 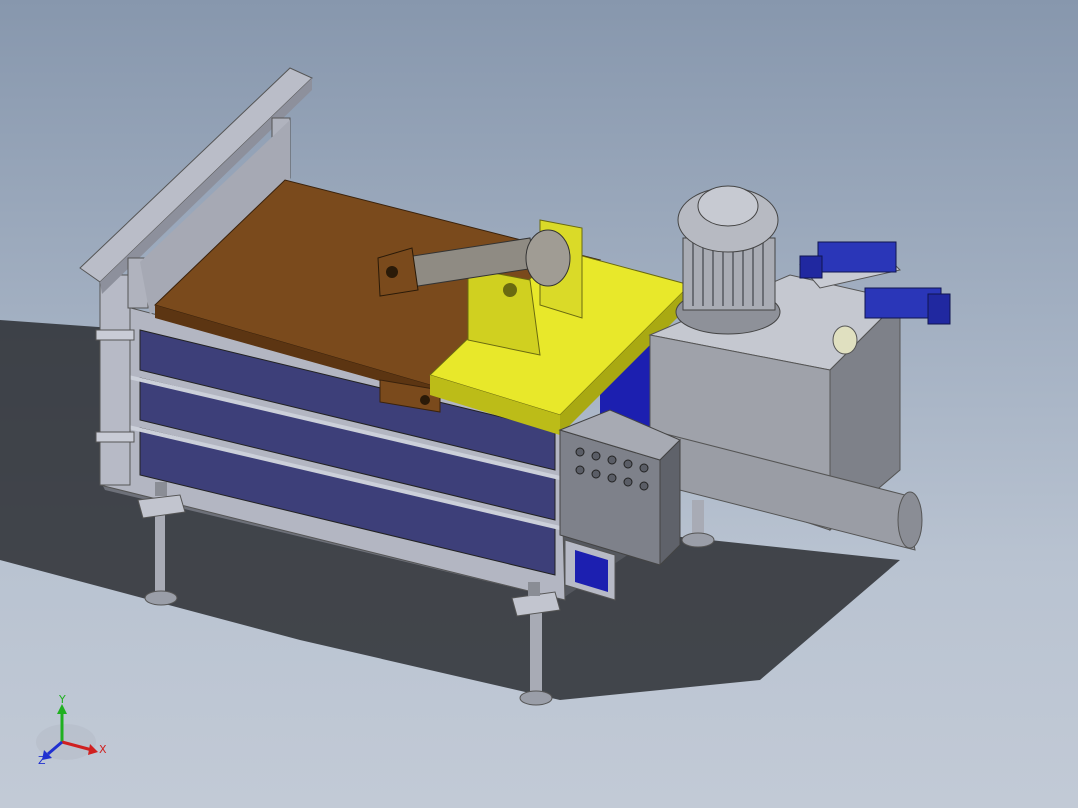 What do you see at coordinates (939, 309) in the screenshot?
I see `valve-2-coil-right` at bounding box center [939, 309].